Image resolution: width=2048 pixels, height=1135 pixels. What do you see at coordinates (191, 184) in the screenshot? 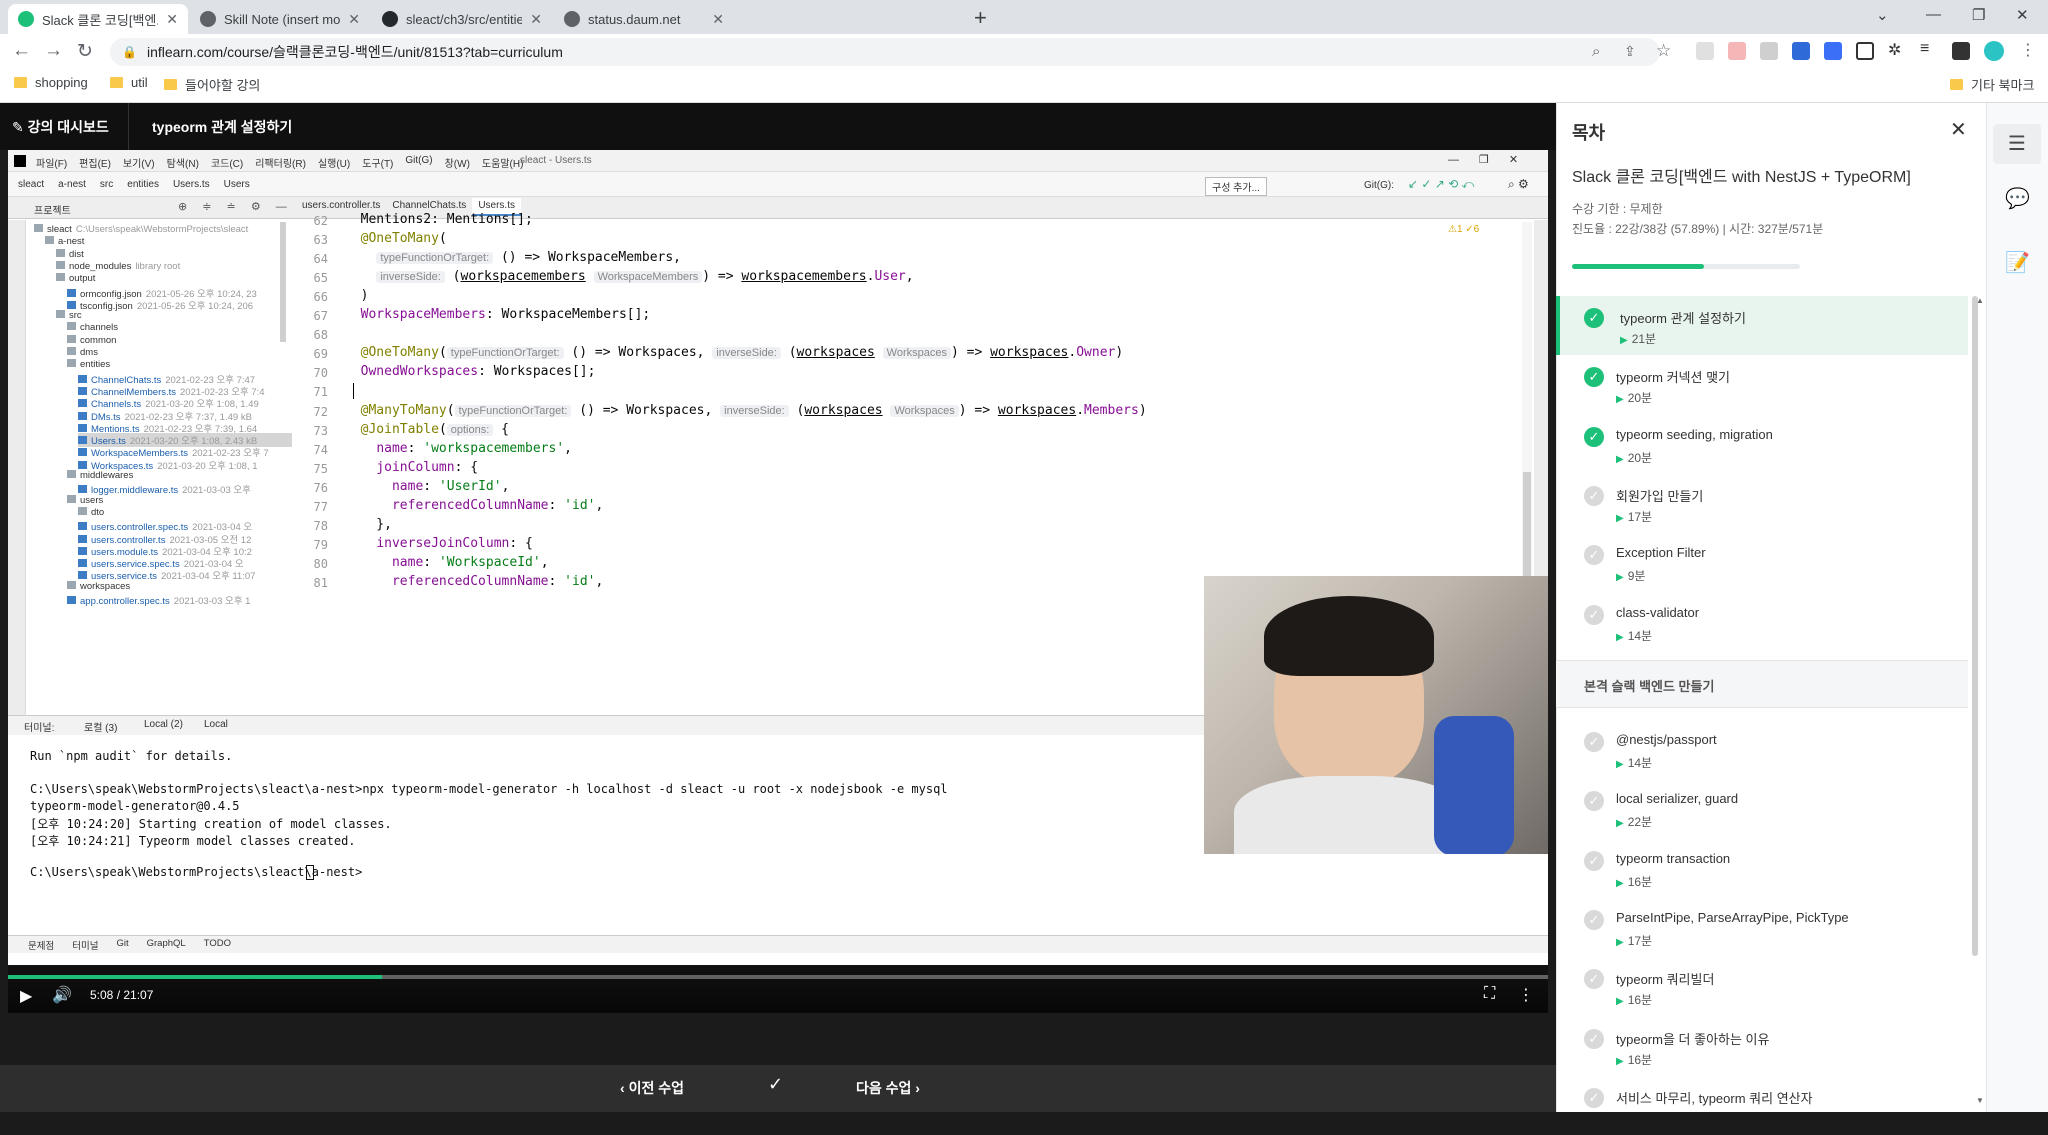
I see `breadcrumb-item: Users.ts` at bounding box center [191, 184].